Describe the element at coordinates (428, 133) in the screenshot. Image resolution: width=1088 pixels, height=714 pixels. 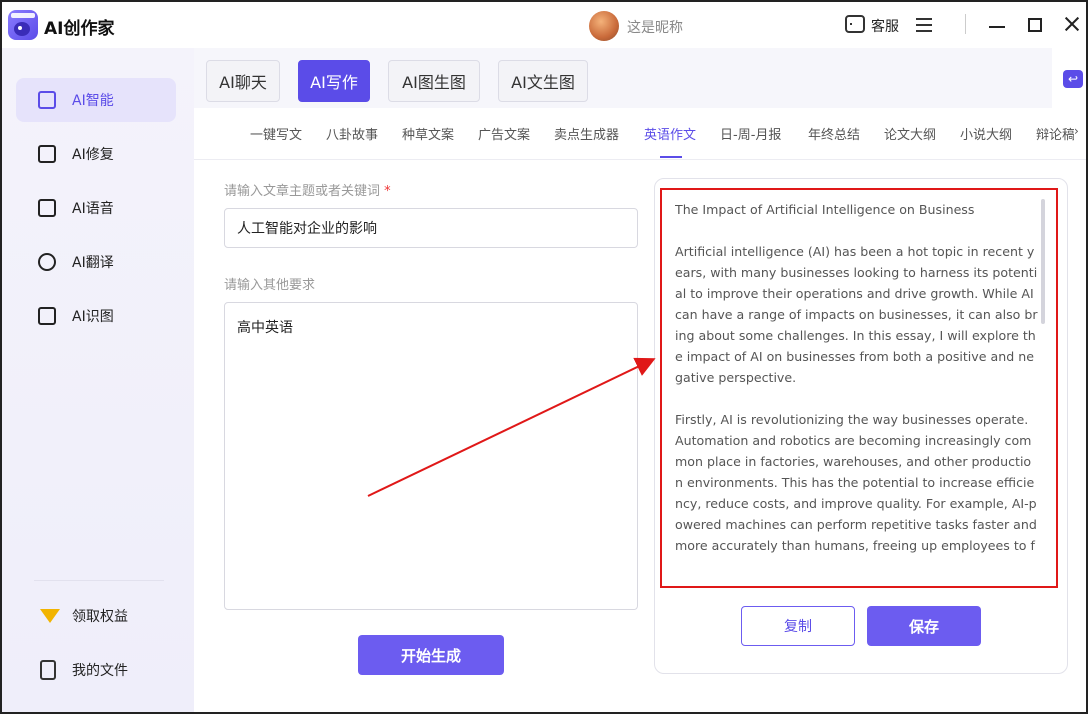
I see `subtab-seeding-copy: 种草文案` at that location.